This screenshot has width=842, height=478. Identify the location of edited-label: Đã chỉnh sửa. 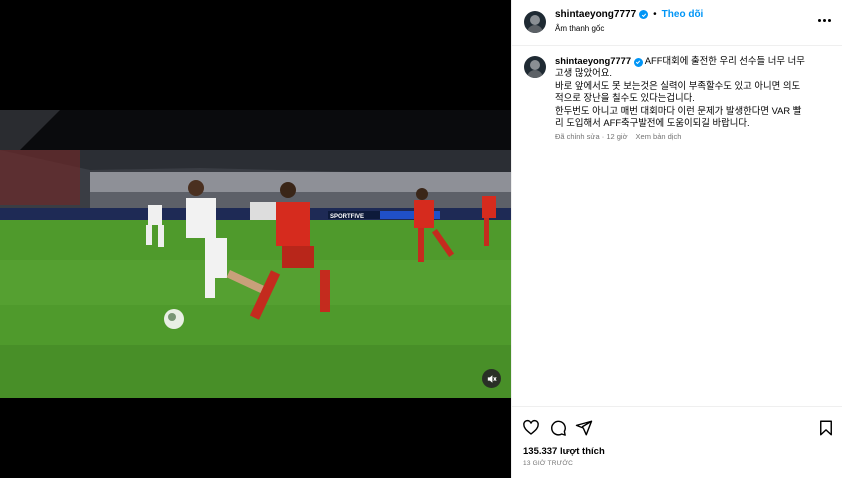
(577, 136).